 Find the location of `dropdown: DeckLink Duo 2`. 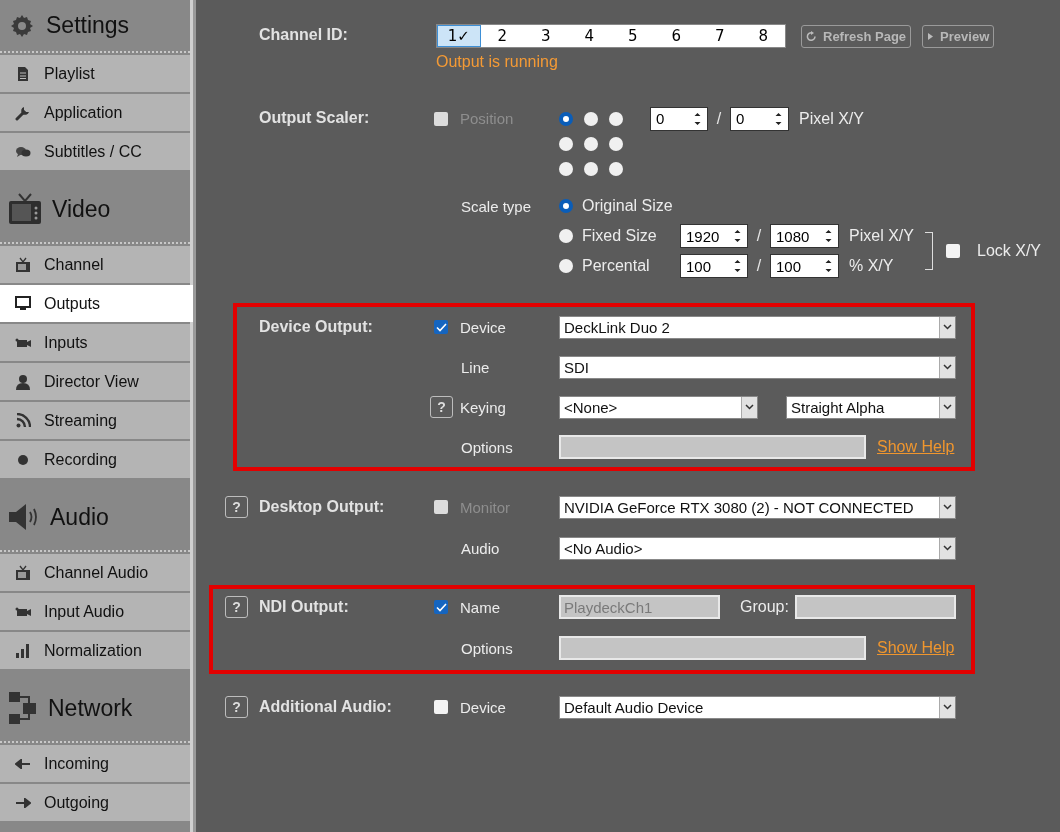

dropdown: DeckLink Duo 2 is located at coordinates (757, 327).